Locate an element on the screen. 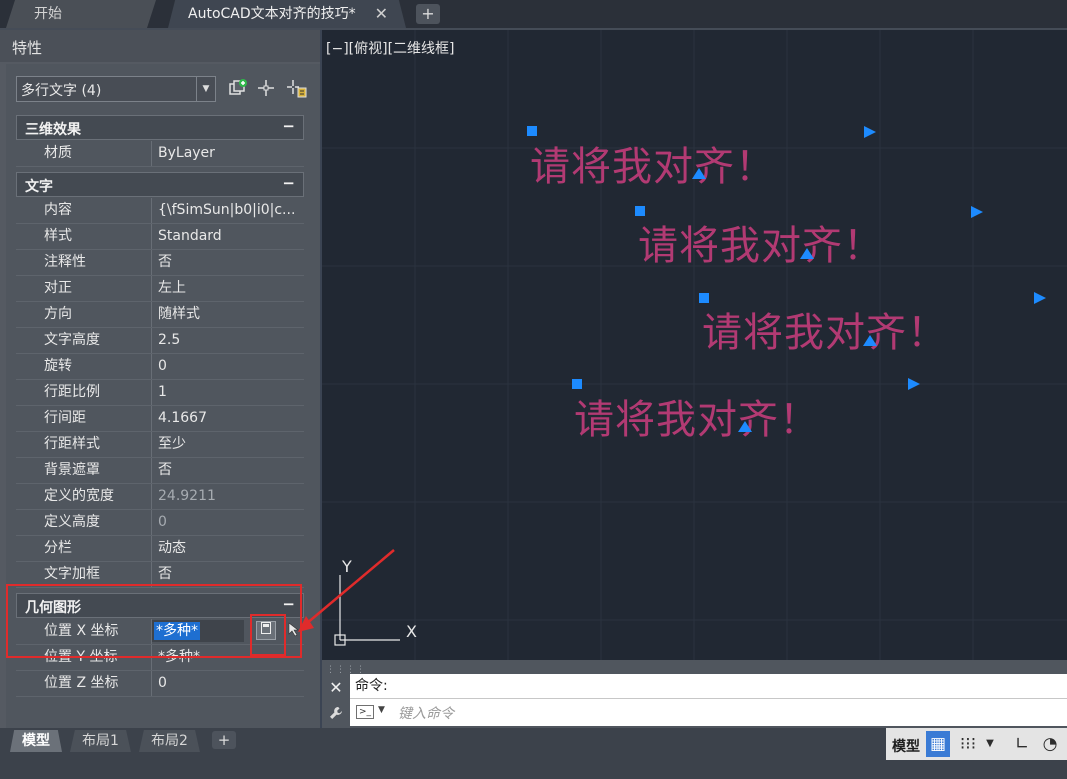 The width and height of the screenshot is (1067, 779). status-toolbar: 模型 ▦ ⁝⁝⁝ ▼ ∟ ◔ is located at coordinates (976, 744).